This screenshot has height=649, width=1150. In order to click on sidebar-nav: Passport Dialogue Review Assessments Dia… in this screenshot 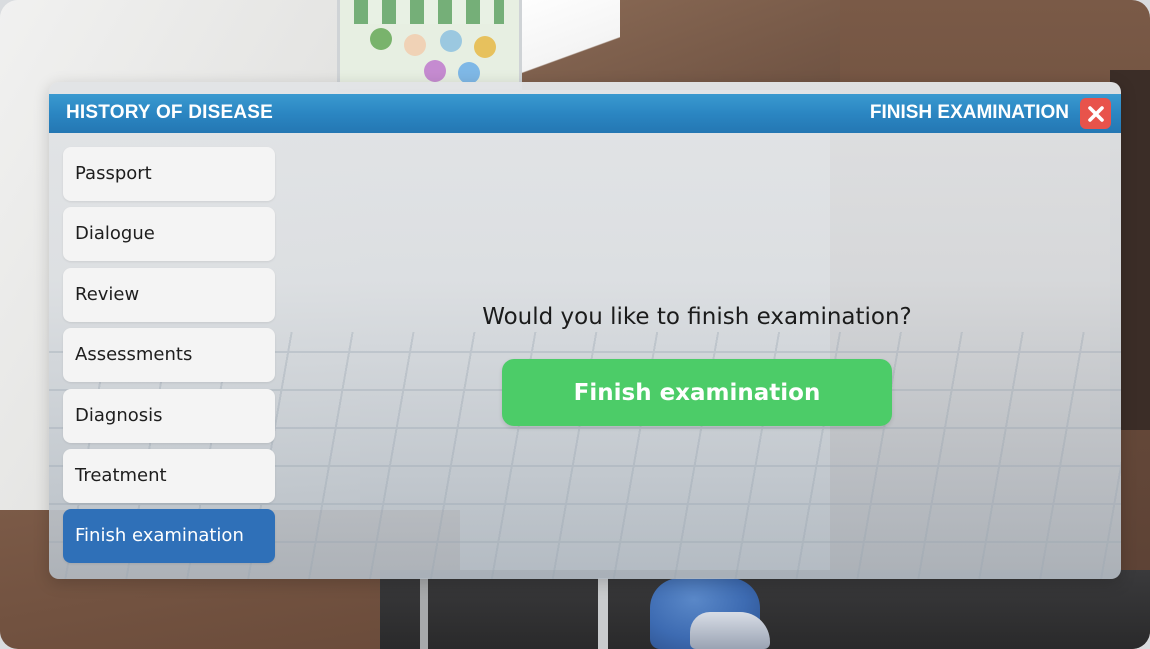, I will do `click(169, 358)`.